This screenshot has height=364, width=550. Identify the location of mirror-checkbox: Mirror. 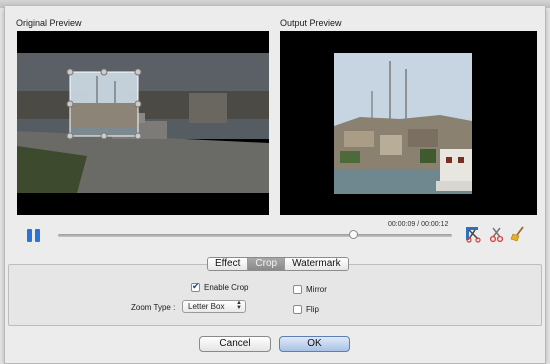
(310, 289).